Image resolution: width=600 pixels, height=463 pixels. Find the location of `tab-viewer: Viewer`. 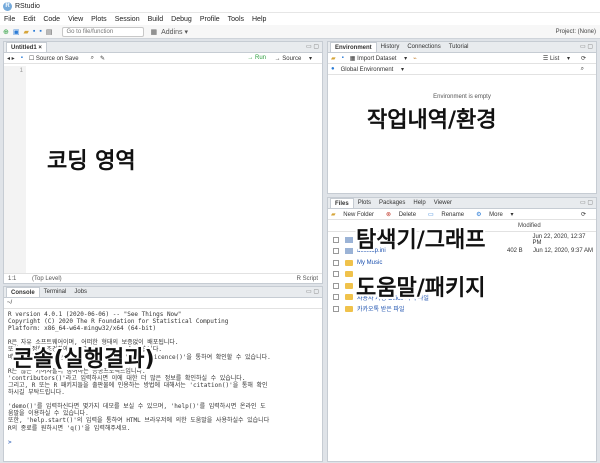

tab-viewer: Viewer is located at coordinates (443, 203).